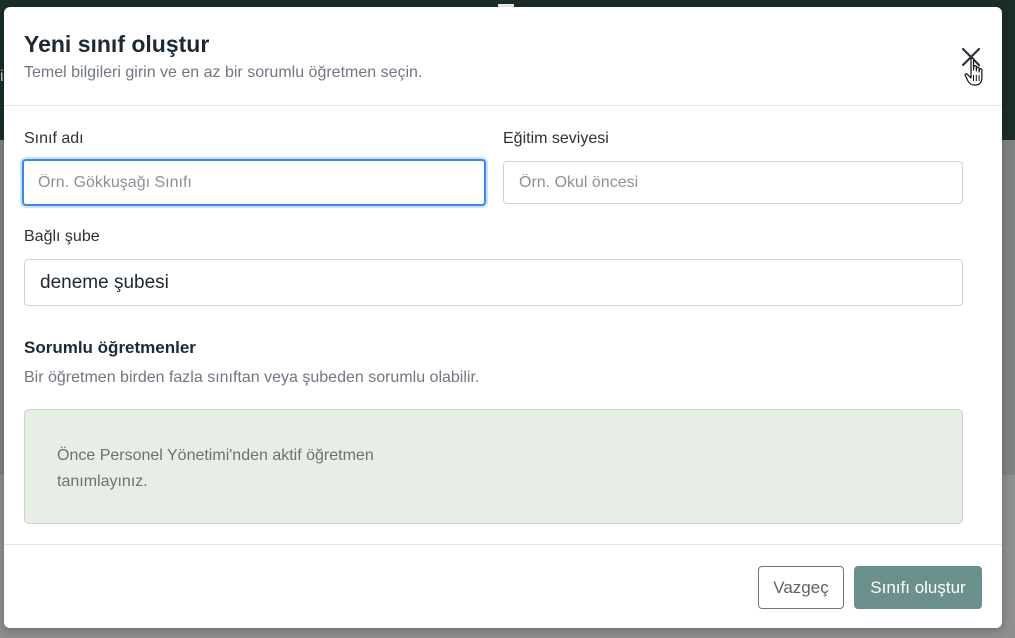 This screenshot has height=638, width=1015. Describe the element at coordinates (54, 138) in the screenshot. I see `class-name-label: Sınıf adı` at that location.